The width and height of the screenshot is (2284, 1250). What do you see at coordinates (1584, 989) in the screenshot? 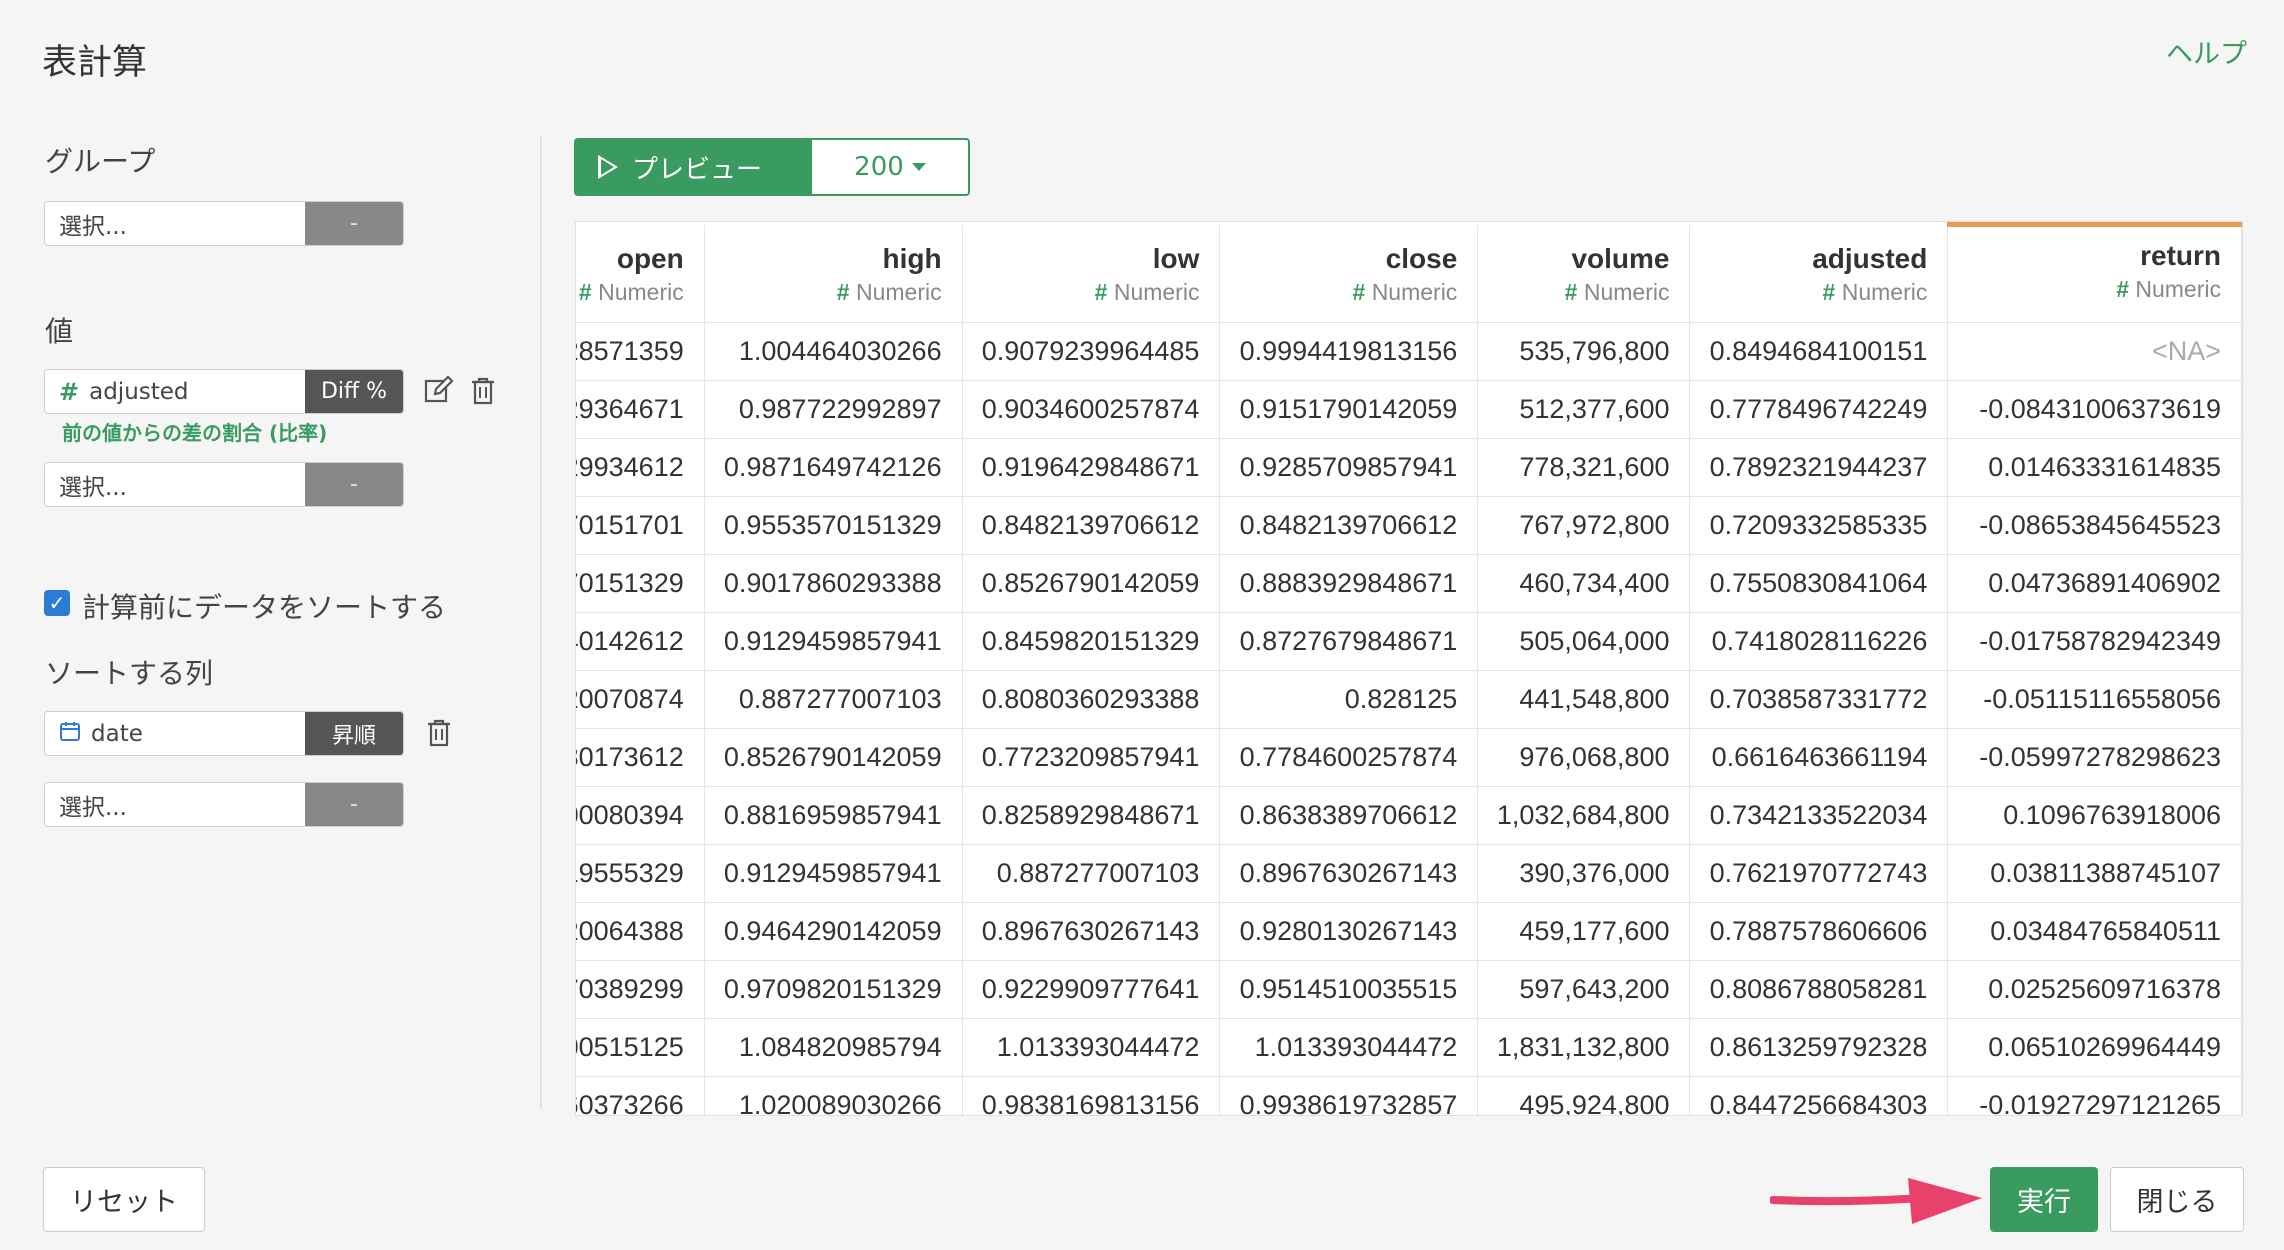
I see `table-cell: 597,643,200` at bounding box center [1584, 989].